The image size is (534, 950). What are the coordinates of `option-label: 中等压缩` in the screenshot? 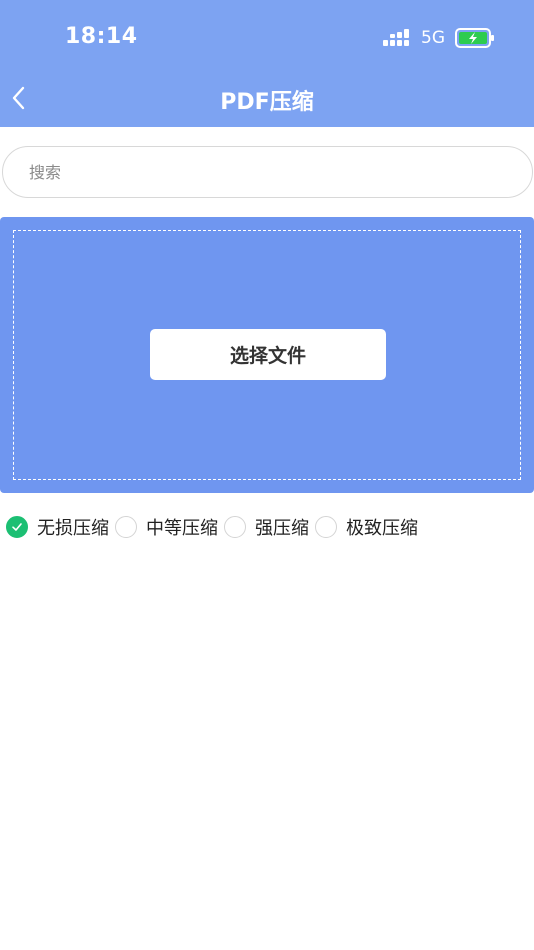 It's located at (182, 528).